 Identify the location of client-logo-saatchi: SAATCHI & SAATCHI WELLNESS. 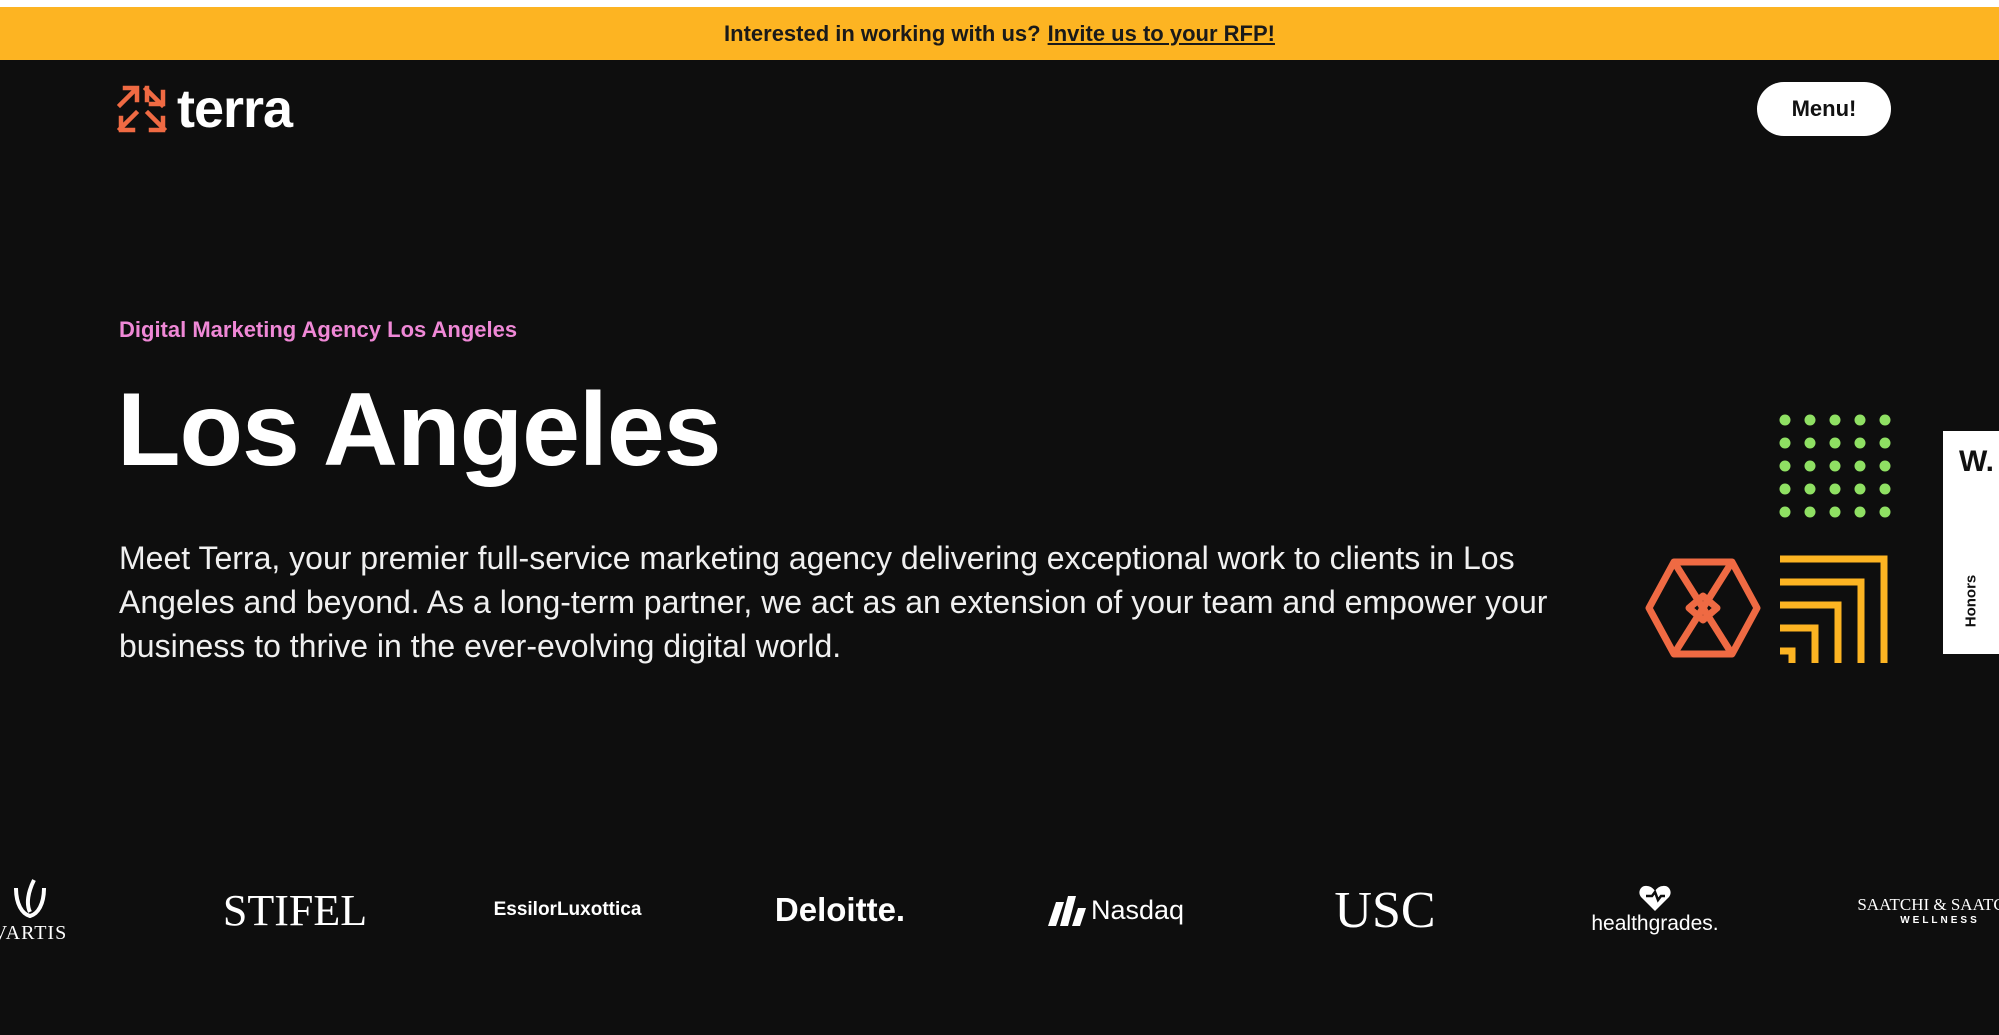
(1924, 910).